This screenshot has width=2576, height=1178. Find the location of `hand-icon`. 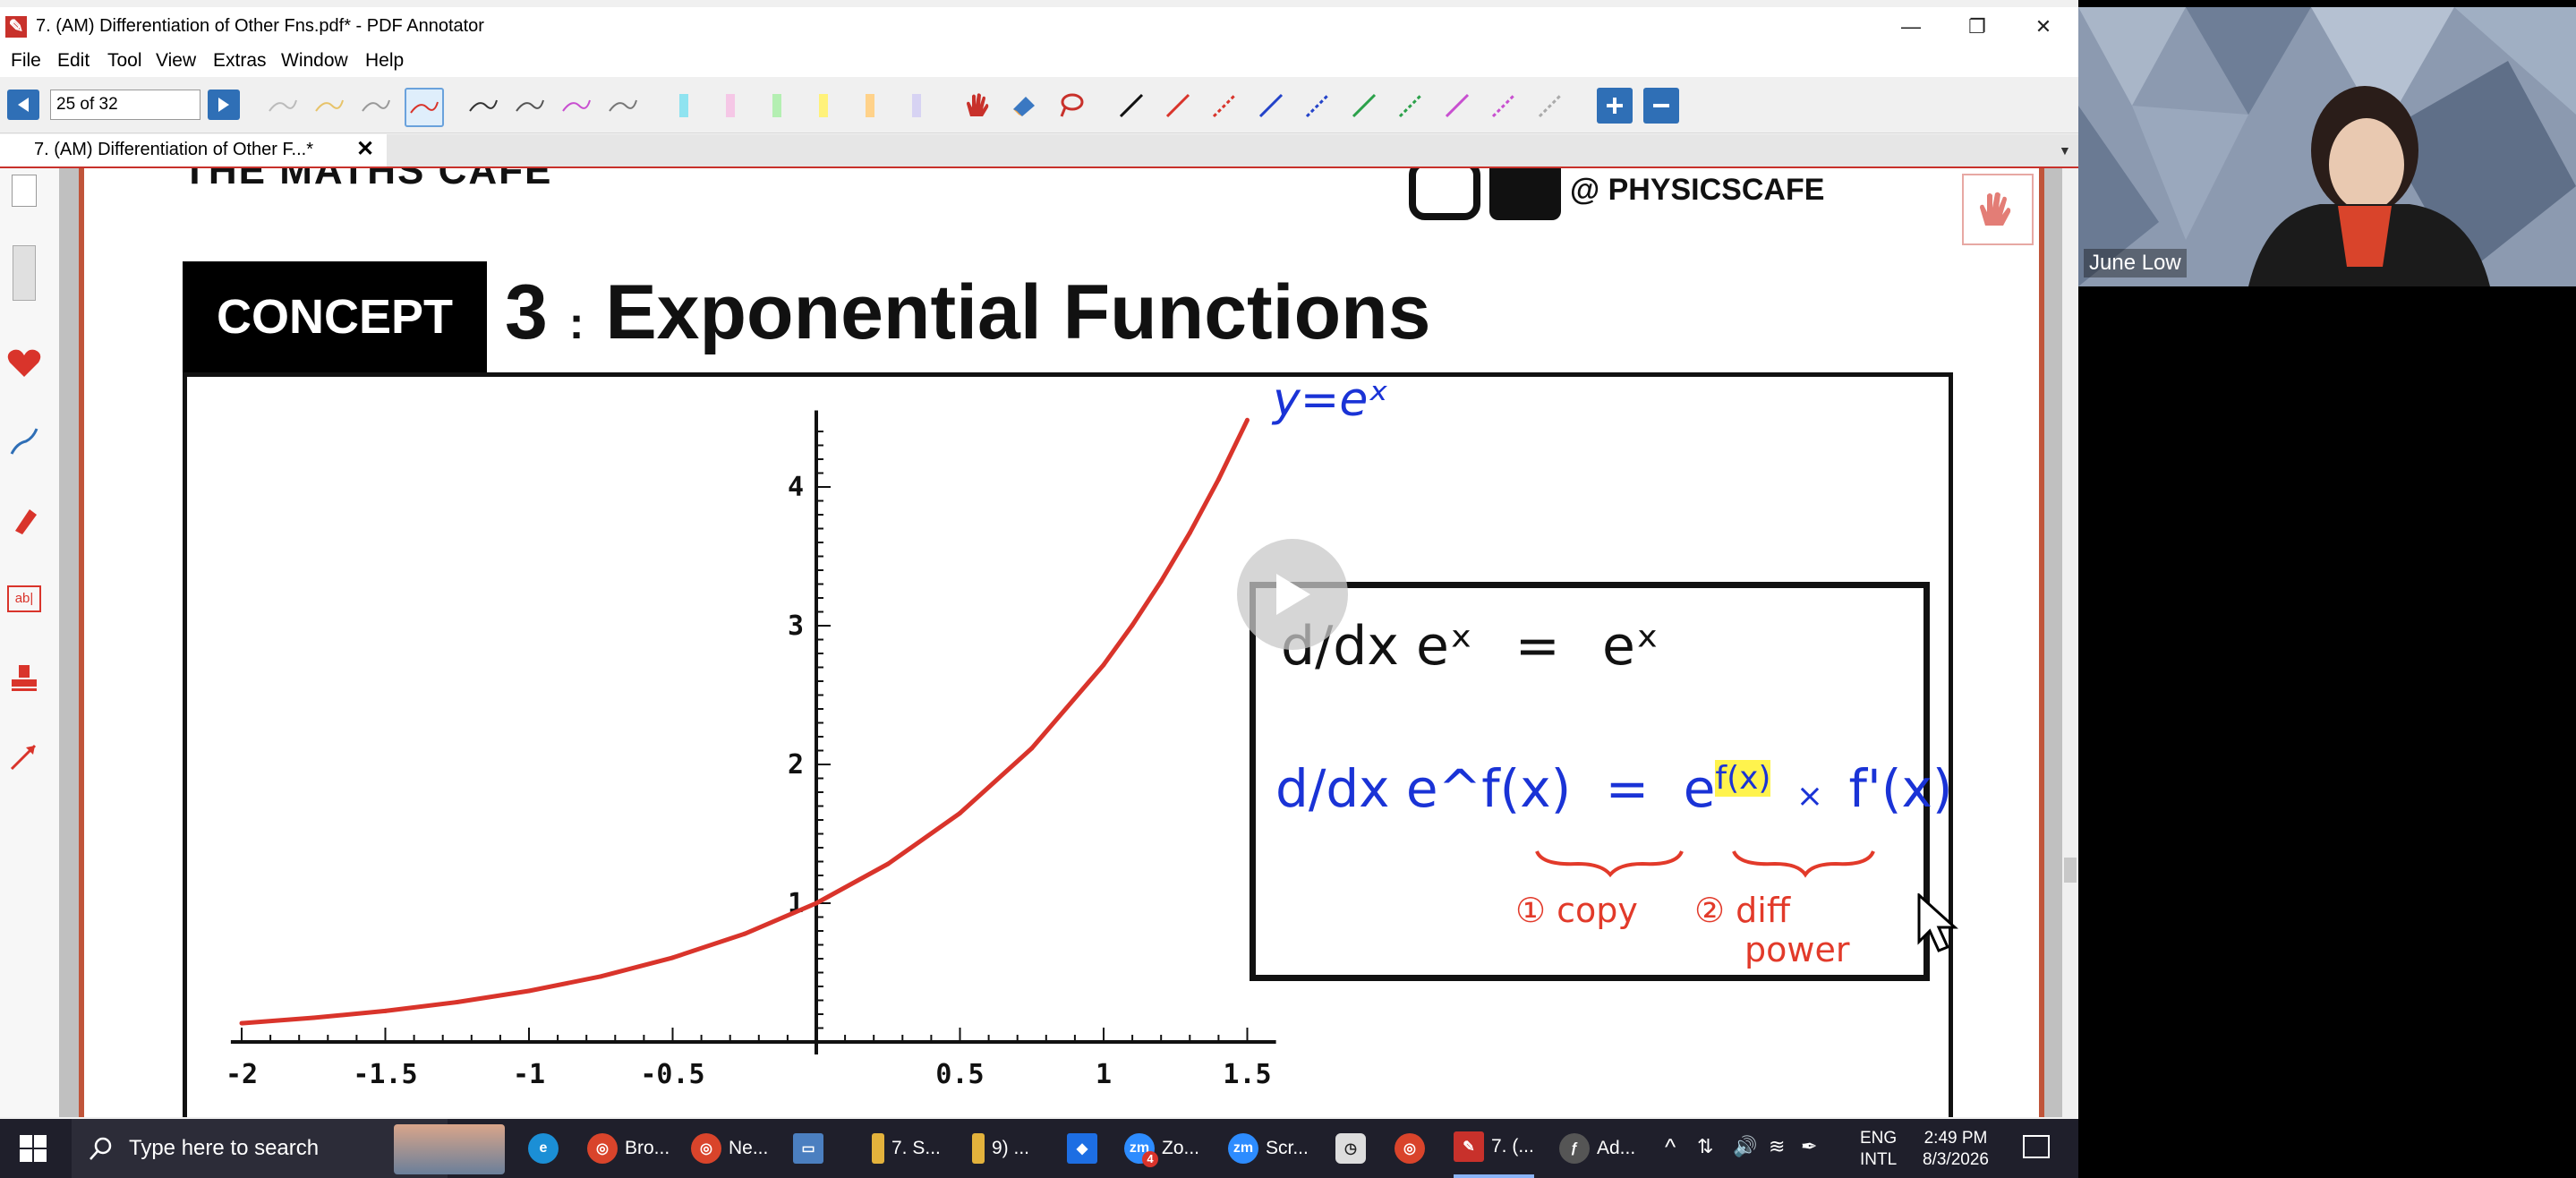

hand-icon is located at coordinates (978, 104).